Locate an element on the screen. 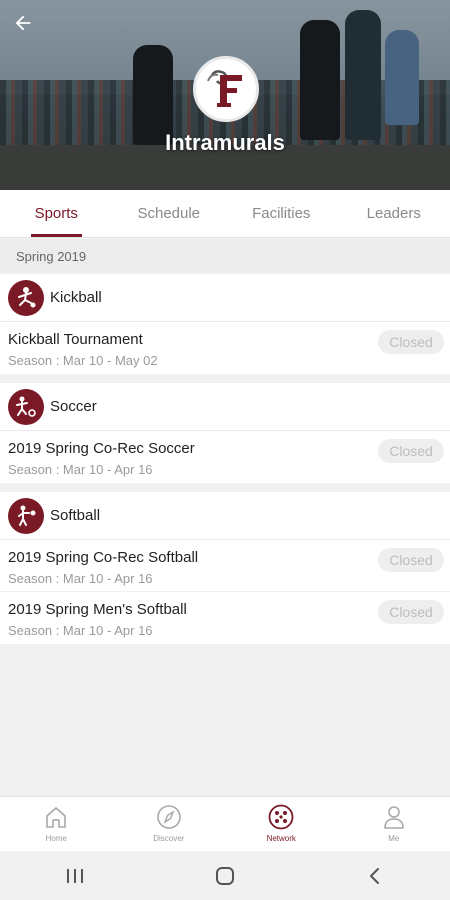 This screenshot has width=450, height=900. tab-label: Sports is located at coordinates (56, 213).